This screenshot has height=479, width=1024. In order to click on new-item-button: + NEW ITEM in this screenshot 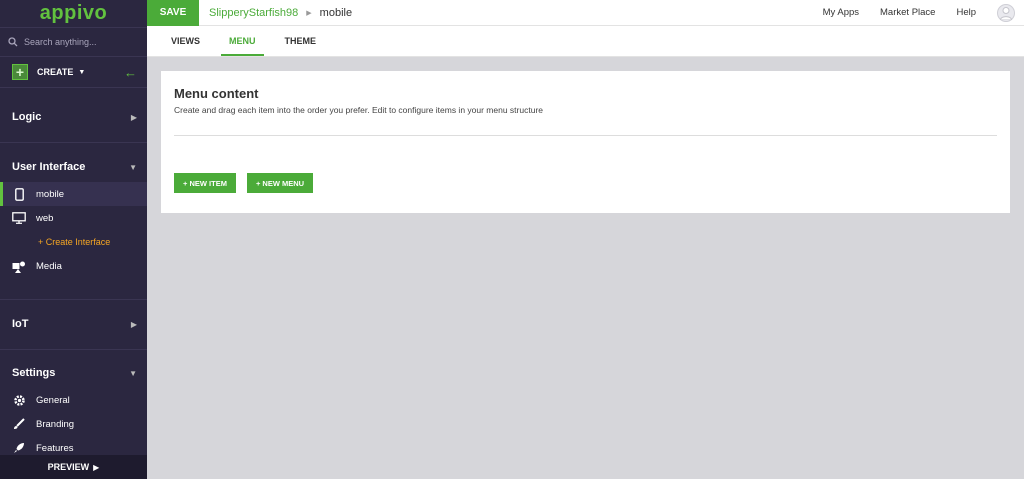, I will do `click(205, 183)`.